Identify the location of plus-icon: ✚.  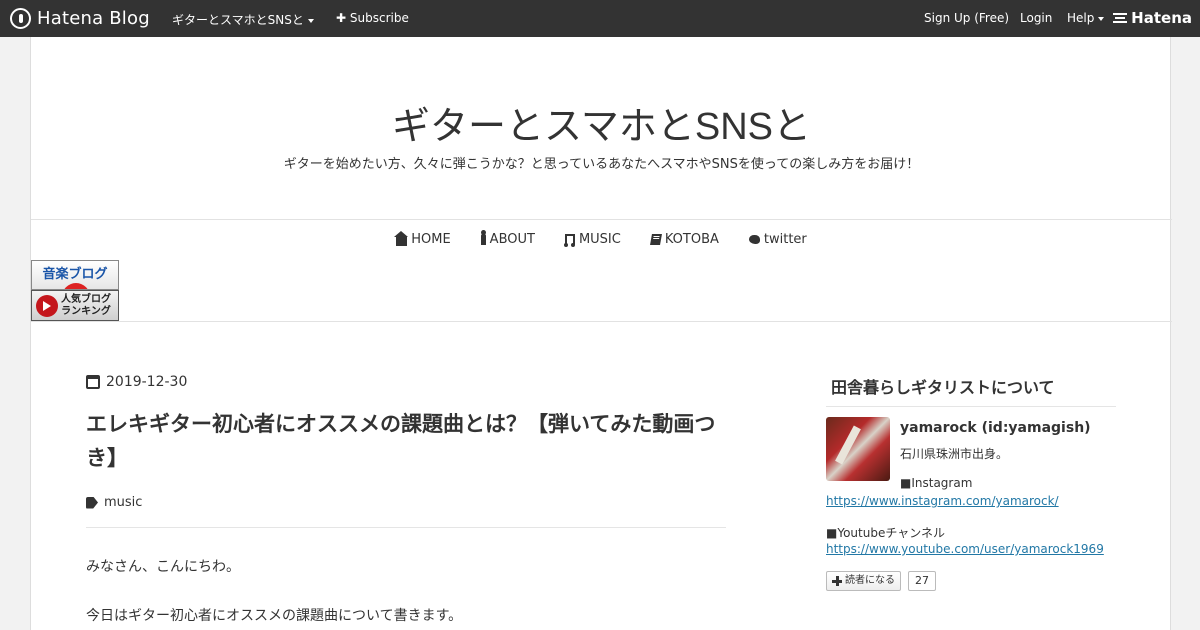
(341, 18).